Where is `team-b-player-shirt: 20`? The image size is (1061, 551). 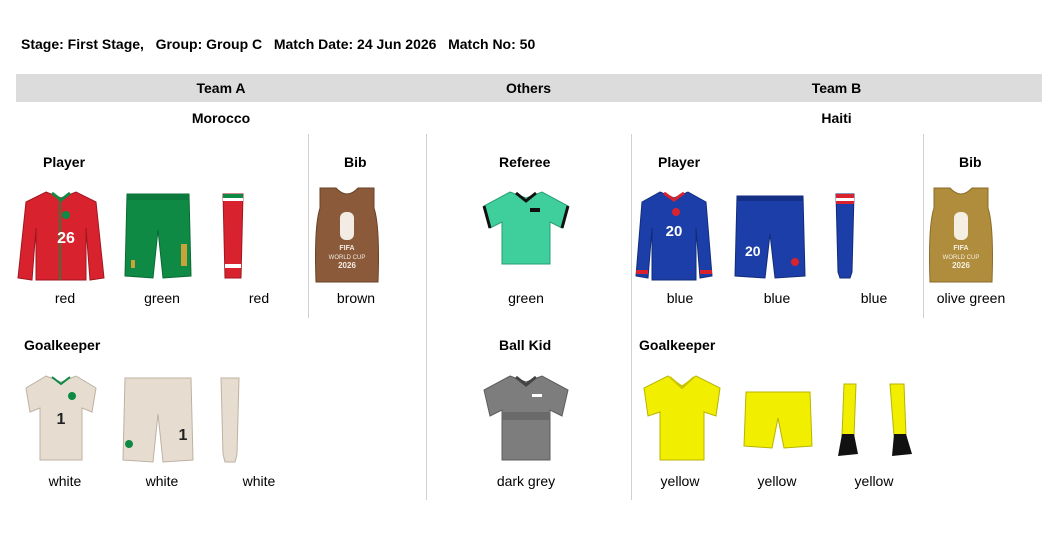
team-b-player-shirt: 20 is located at coordinates (674, 236).